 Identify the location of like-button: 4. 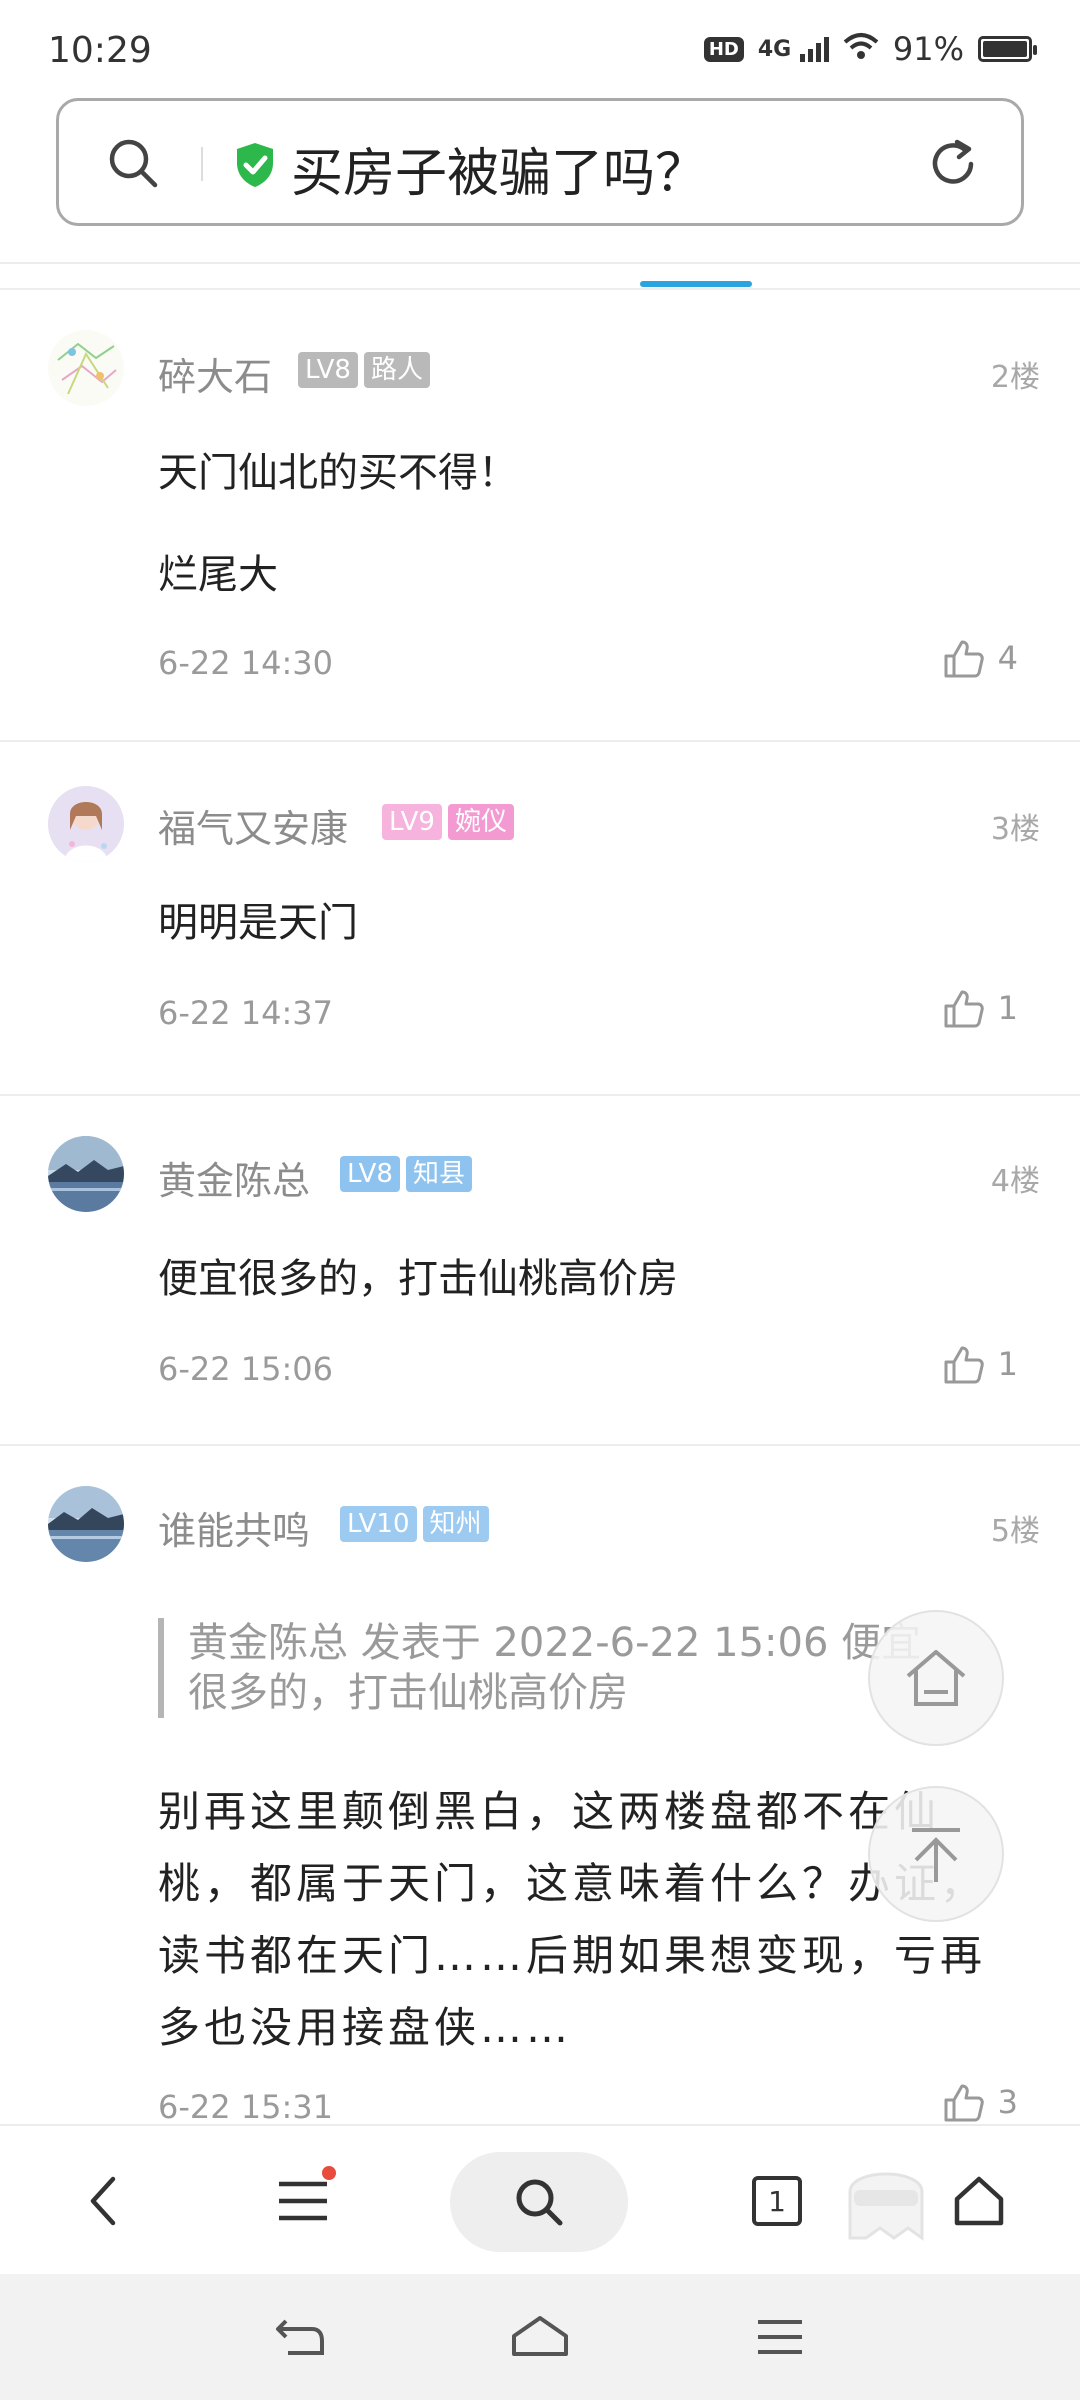
(980, 658).